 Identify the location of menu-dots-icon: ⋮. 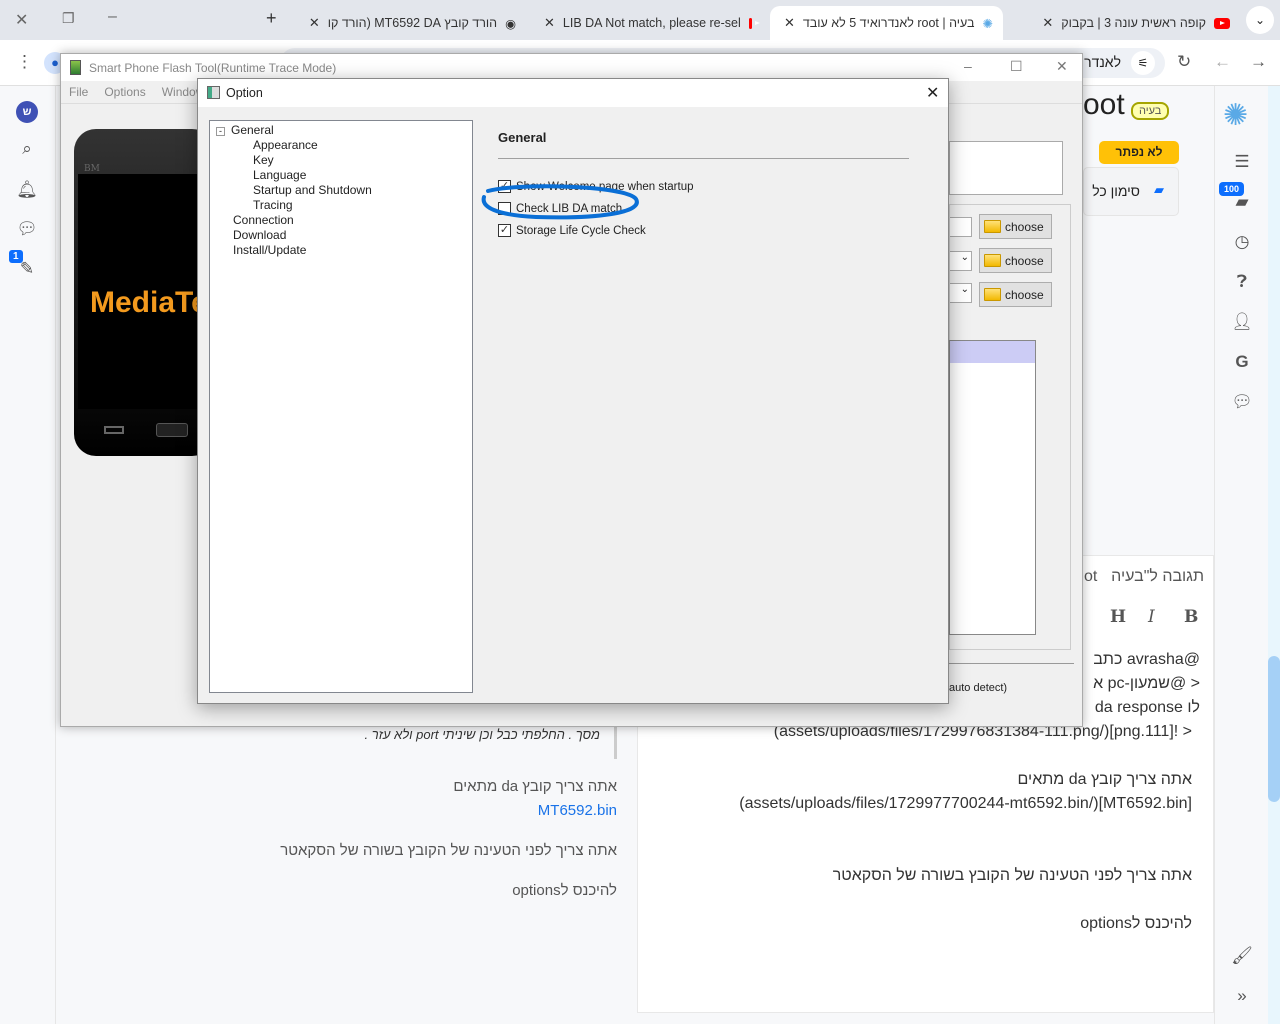
(24, 62).